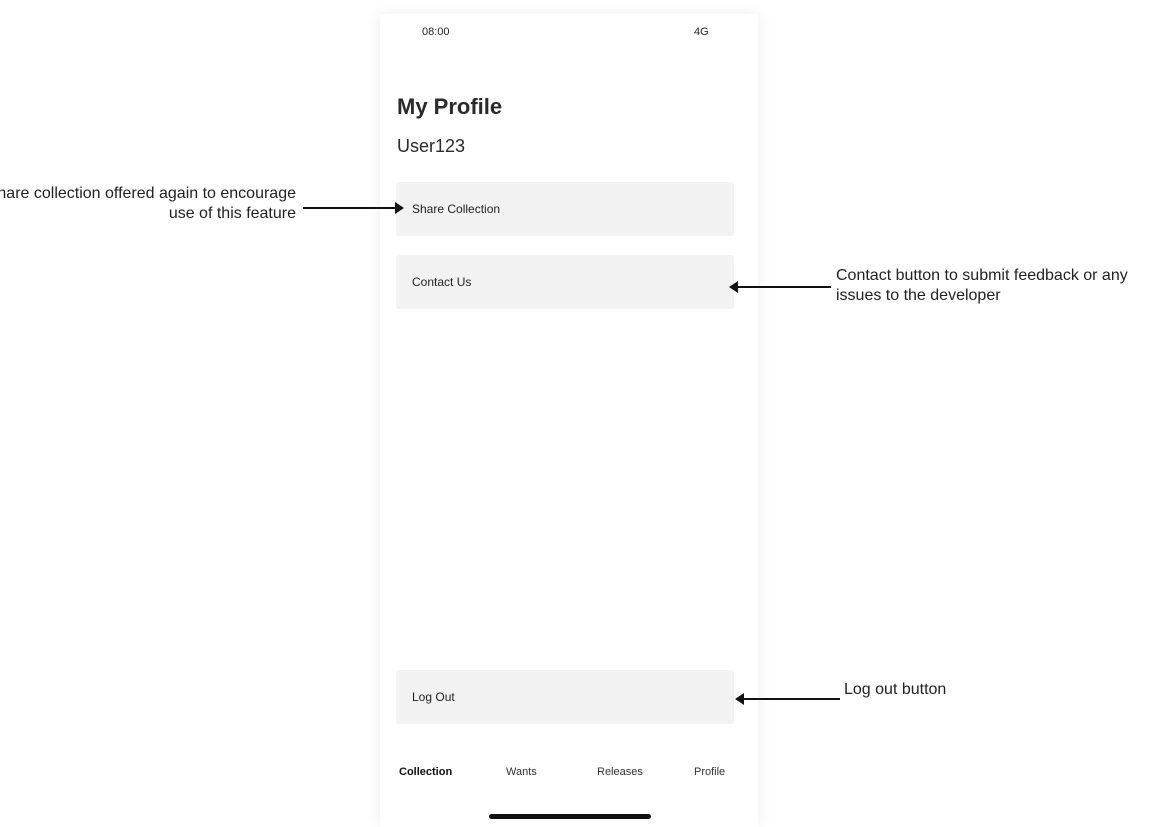 This screenshot has width=1176, height=827. Describe the element at coordinates (784, 287) in the screenshot. I see `arrow-contact-line` at that location.